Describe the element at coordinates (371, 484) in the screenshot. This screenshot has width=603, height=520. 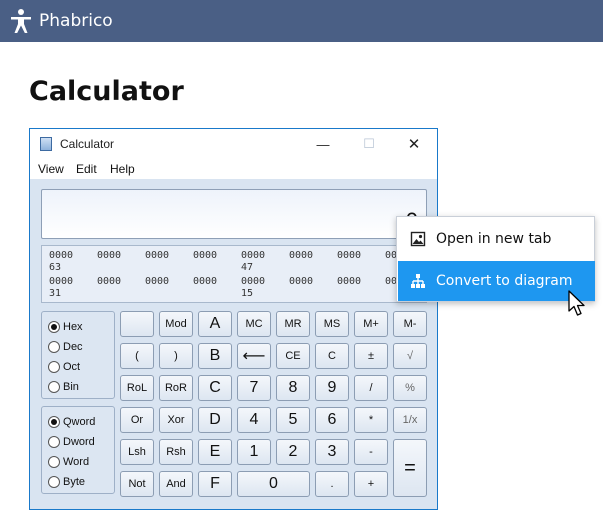
I see `key-add: +` at that location.